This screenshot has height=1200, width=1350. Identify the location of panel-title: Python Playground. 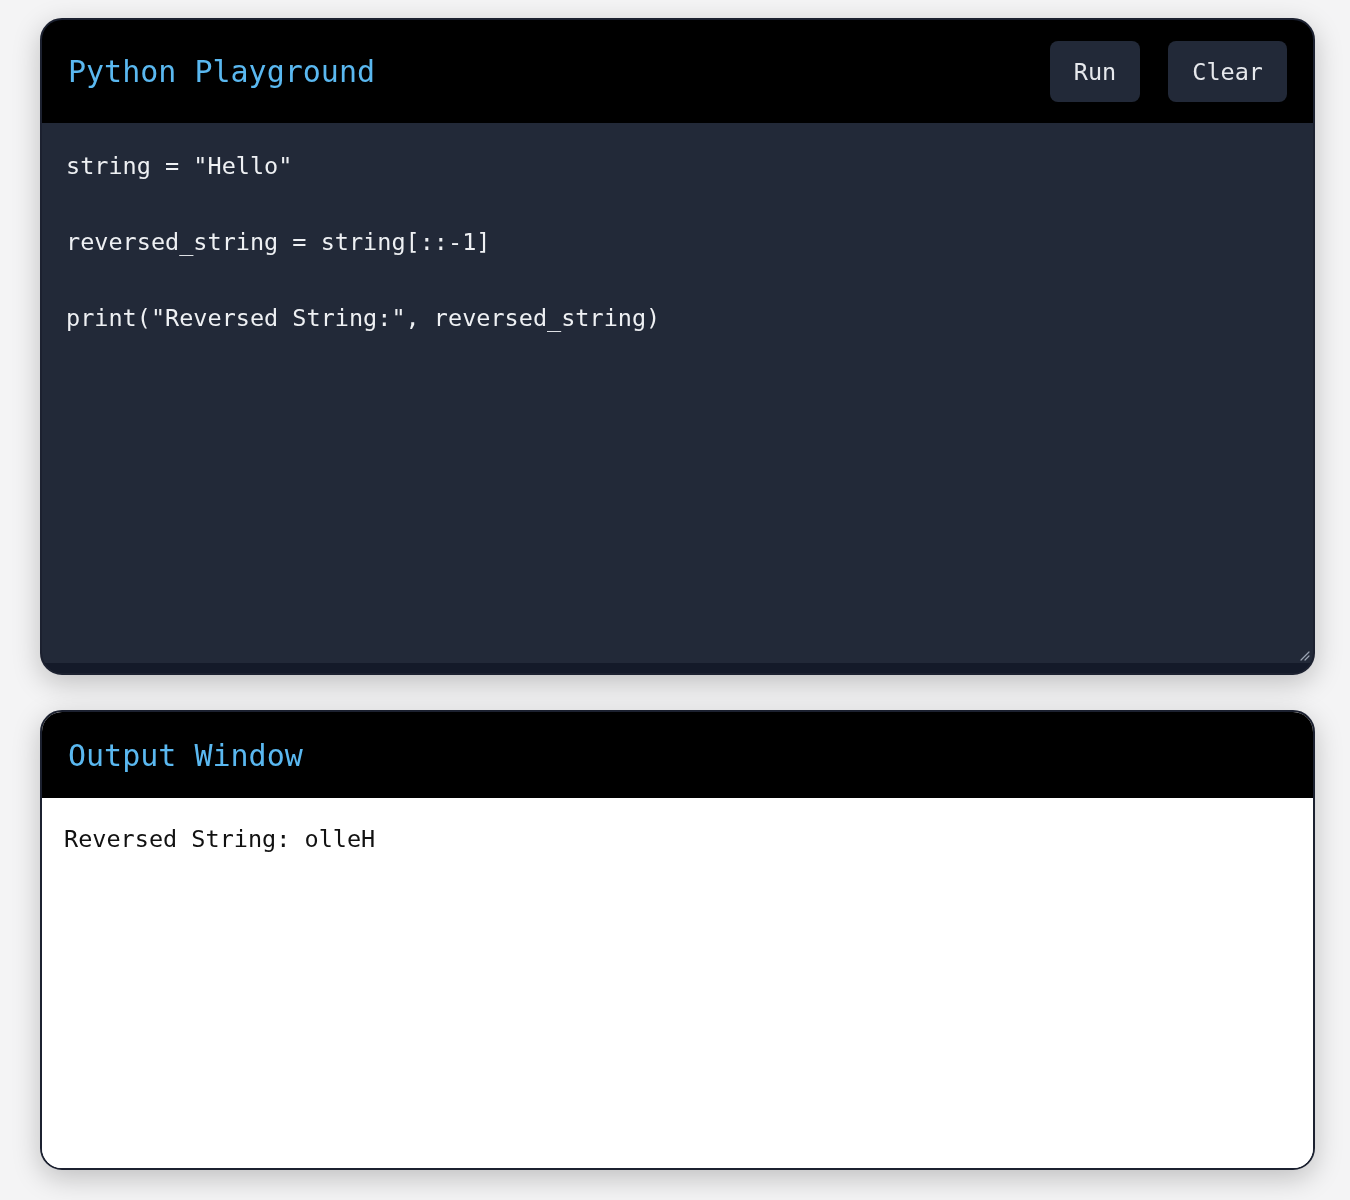
(222, 71).